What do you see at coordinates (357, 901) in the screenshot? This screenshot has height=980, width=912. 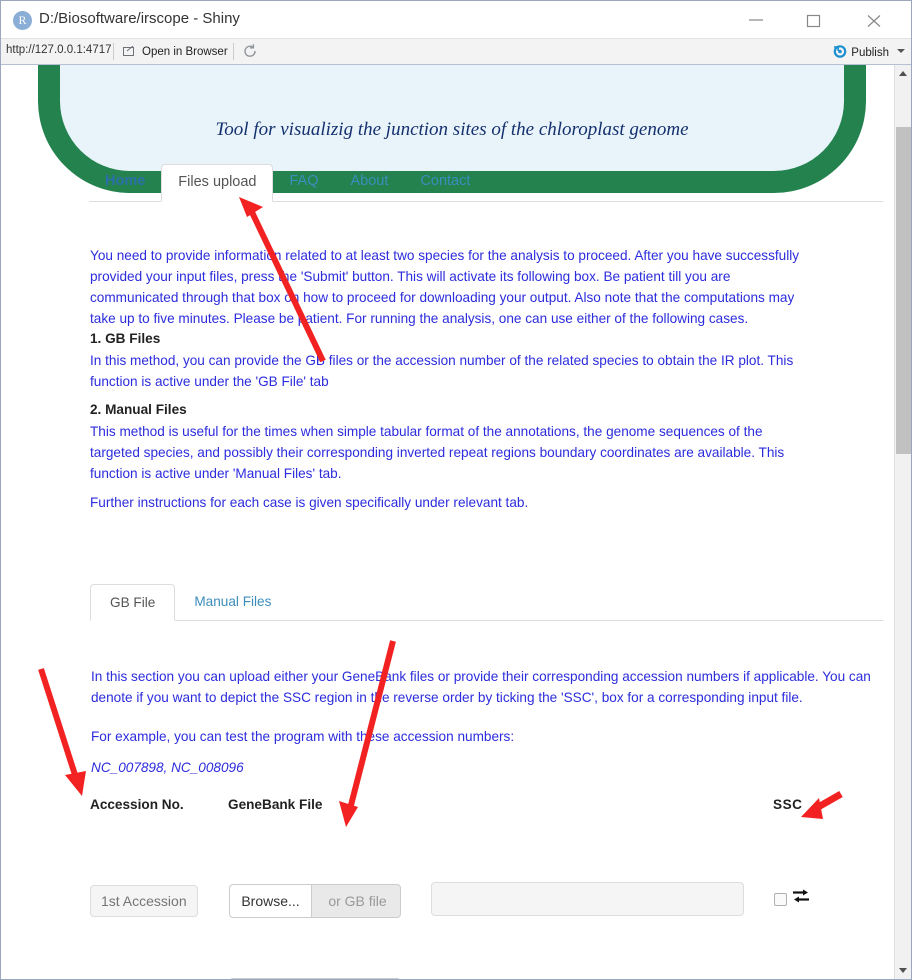 I see `file-name-display-1: or GB file` at bounding box center [357, 901].